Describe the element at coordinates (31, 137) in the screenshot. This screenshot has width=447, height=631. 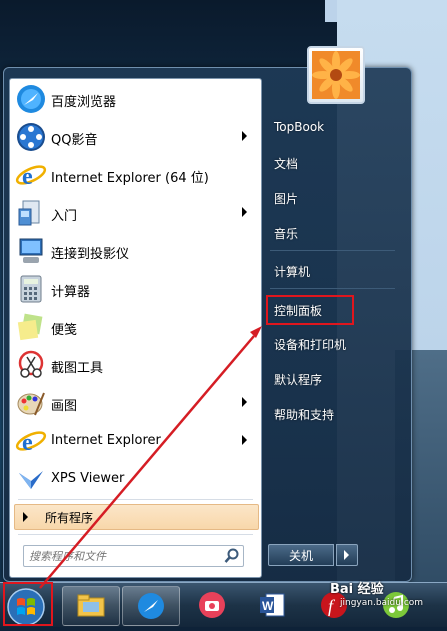
I see `qq-player-icon` at that location.